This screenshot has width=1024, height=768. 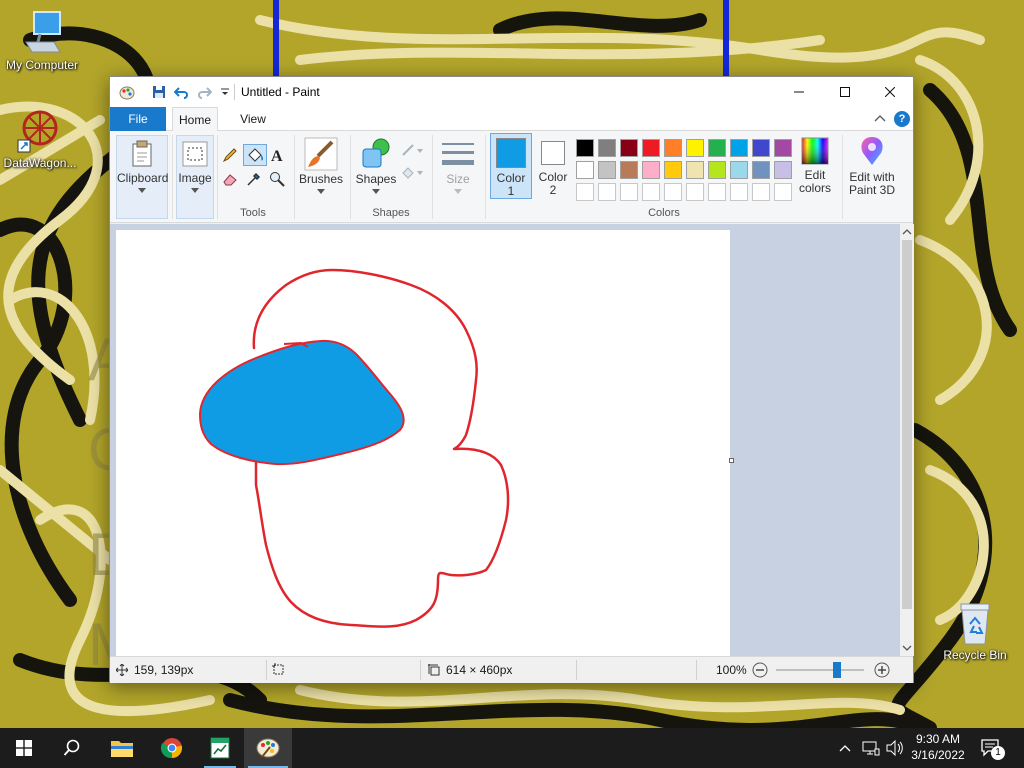 What do you see at coordinates (195, 119) in the screenshot?
I see `tab-home: Home` at bounding box center [195, 119].